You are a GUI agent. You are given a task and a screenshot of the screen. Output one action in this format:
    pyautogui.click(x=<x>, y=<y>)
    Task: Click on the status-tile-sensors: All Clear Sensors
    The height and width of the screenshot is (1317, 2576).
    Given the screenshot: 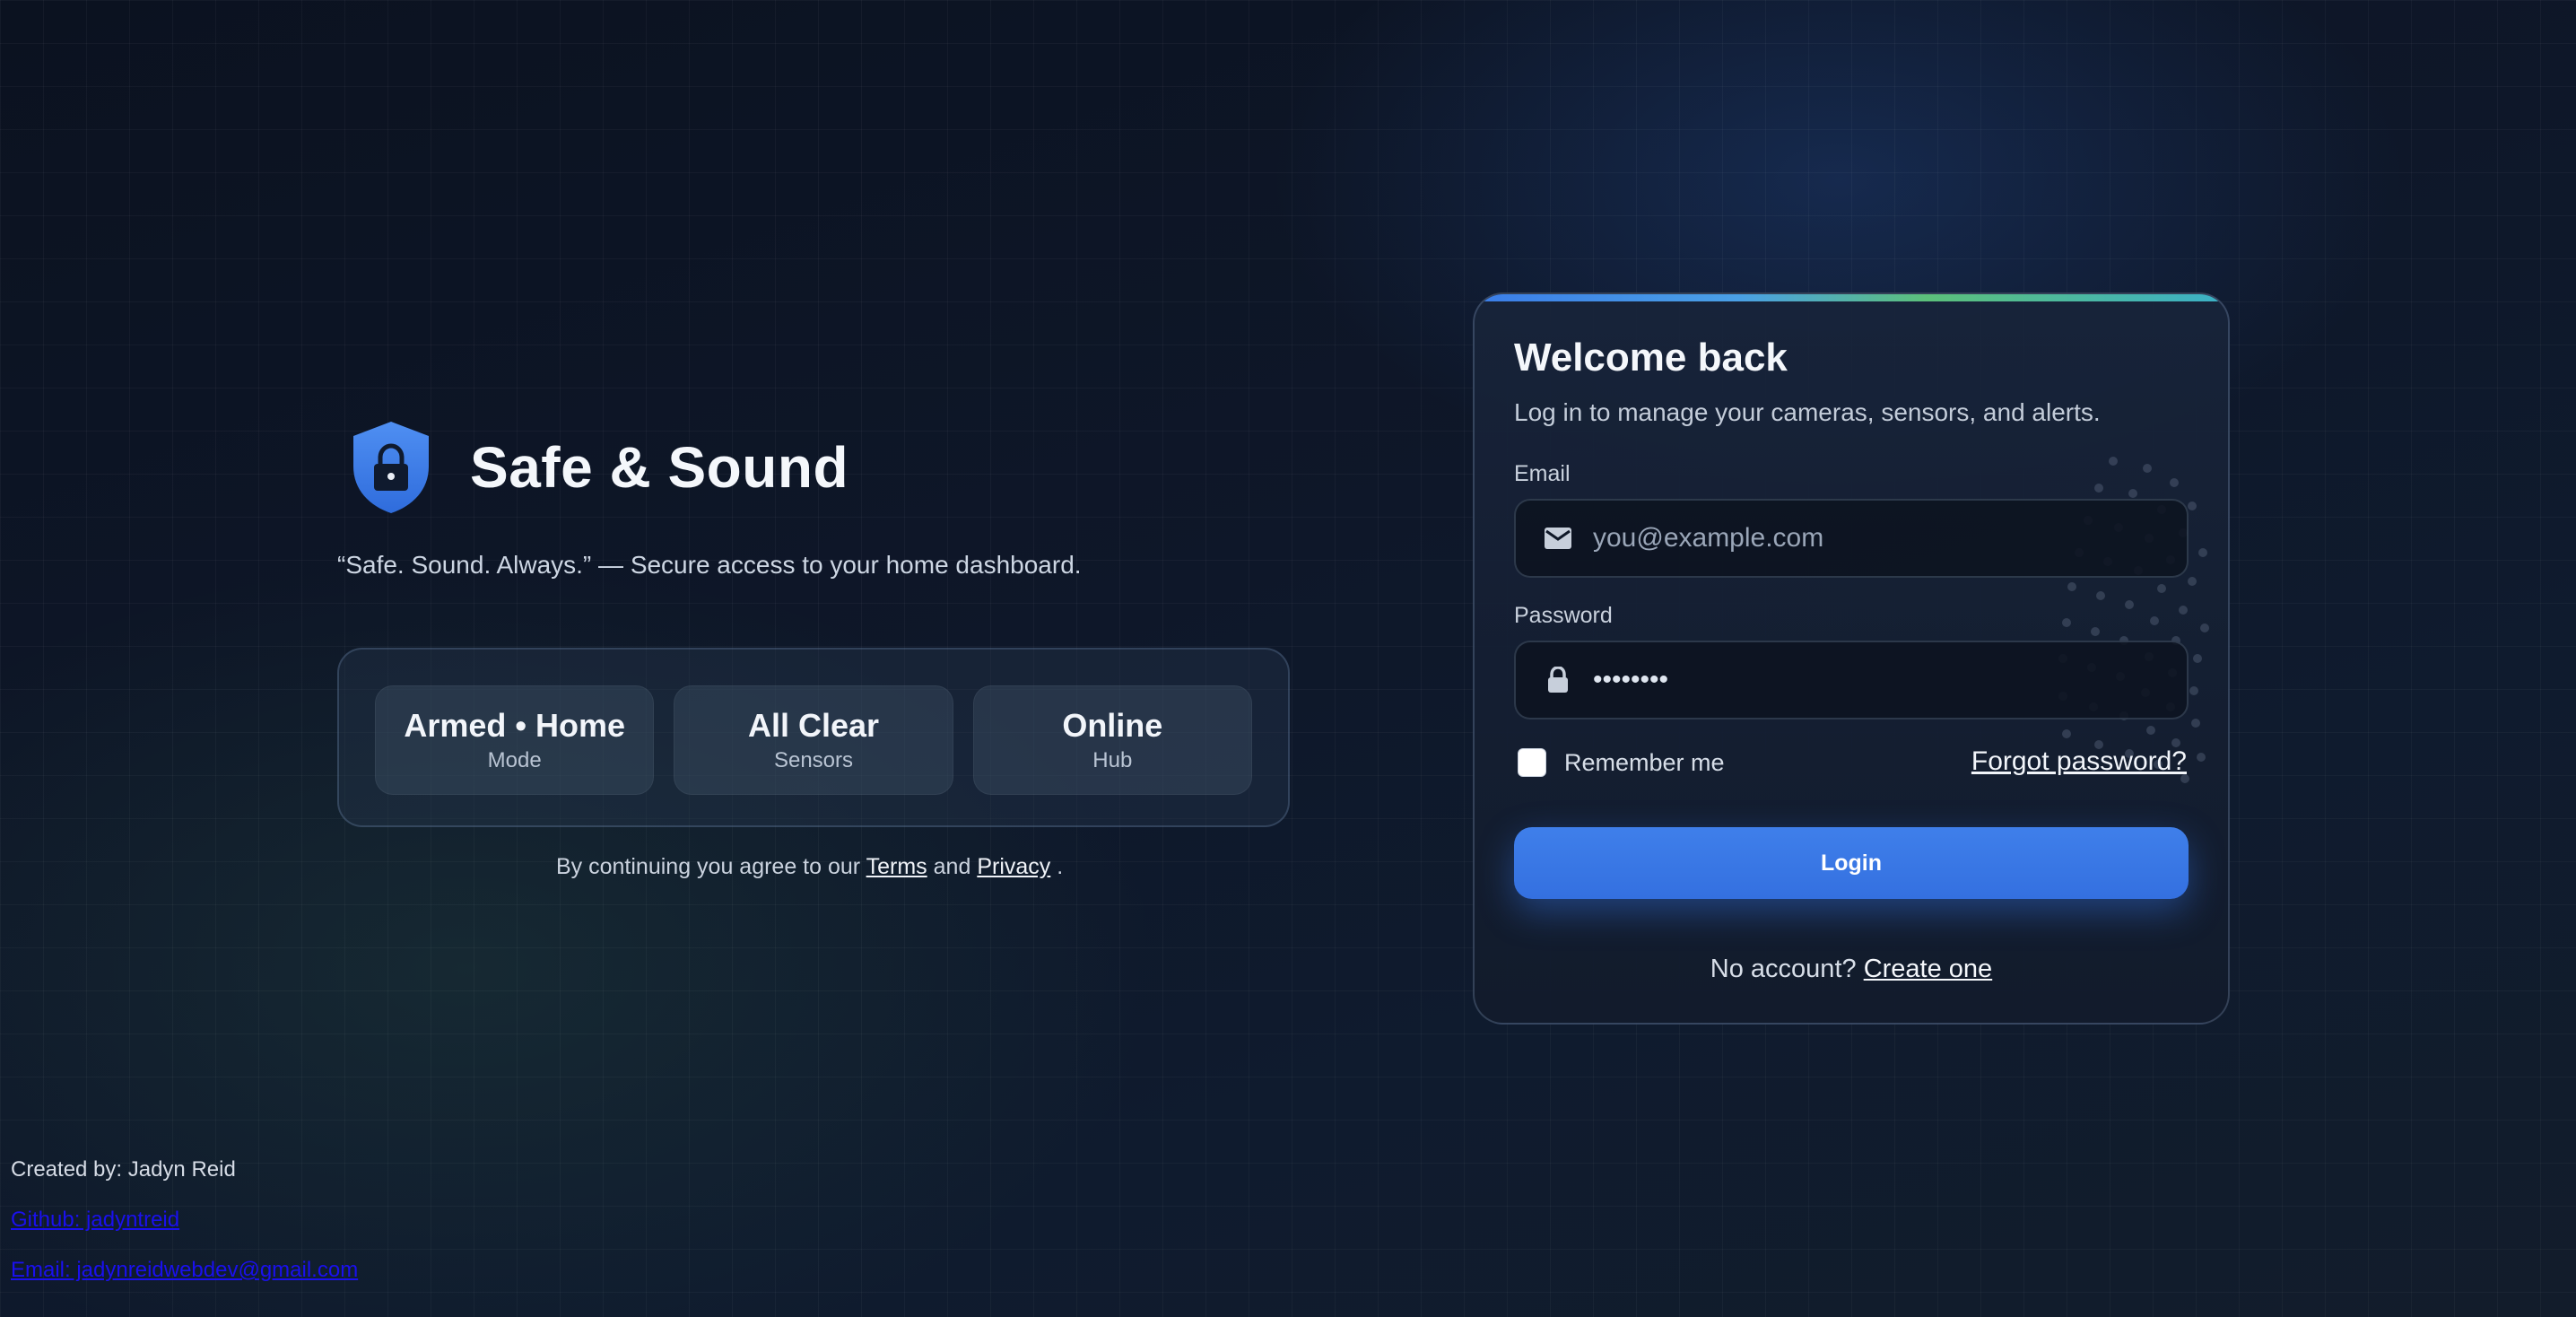 What is the action you would take?
    pyautogui.click(x=813, y=740)
    